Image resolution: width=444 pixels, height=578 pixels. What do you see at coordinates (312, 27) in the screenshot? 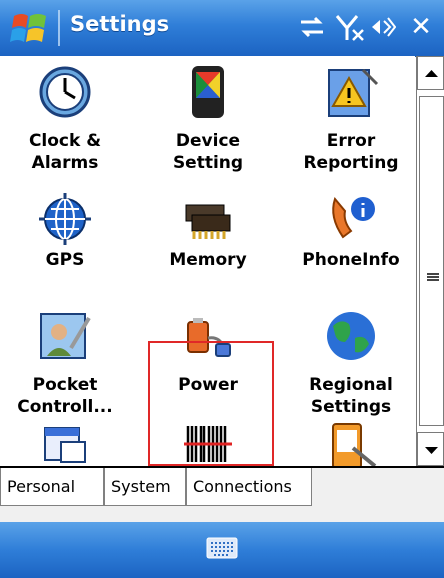
I see `connectivity-icon` at bounding box center [312, 27].